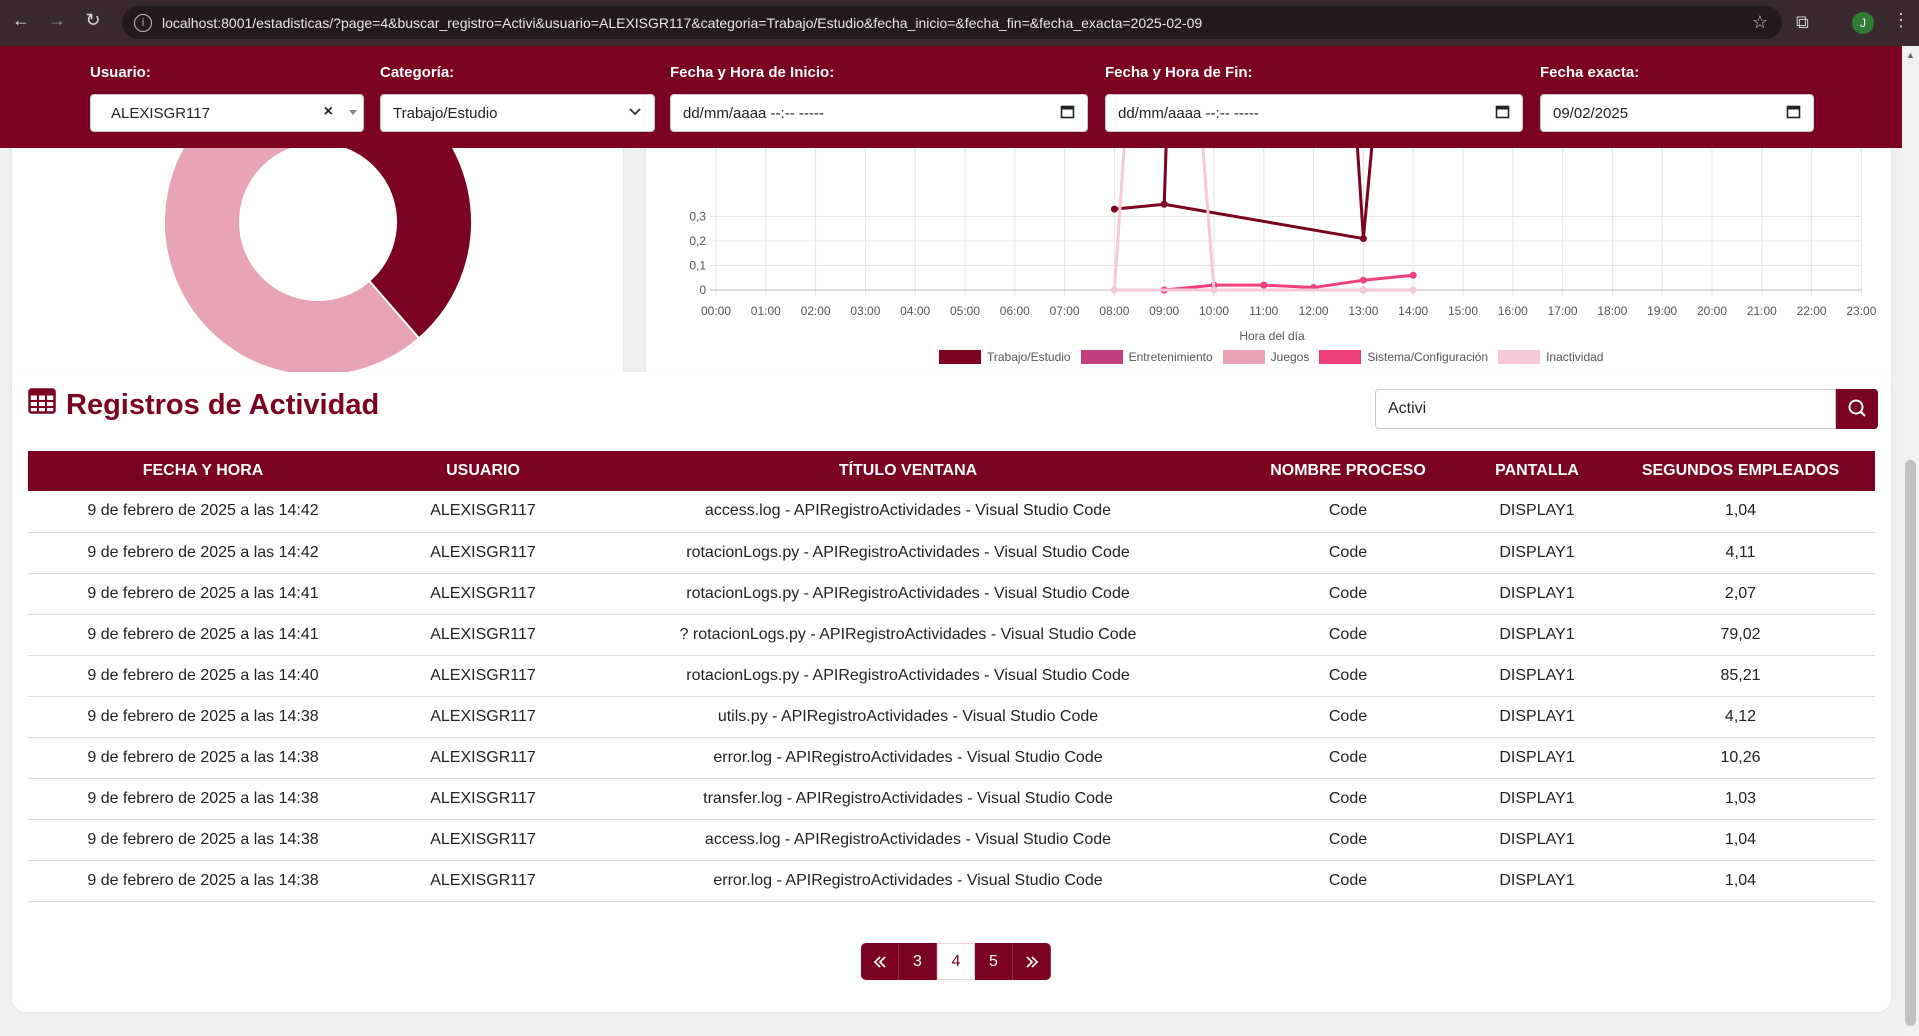  Describe the element at coordinates (1762, 311) in the screenshot. I see `x-tick-label: 21:00` at that location.